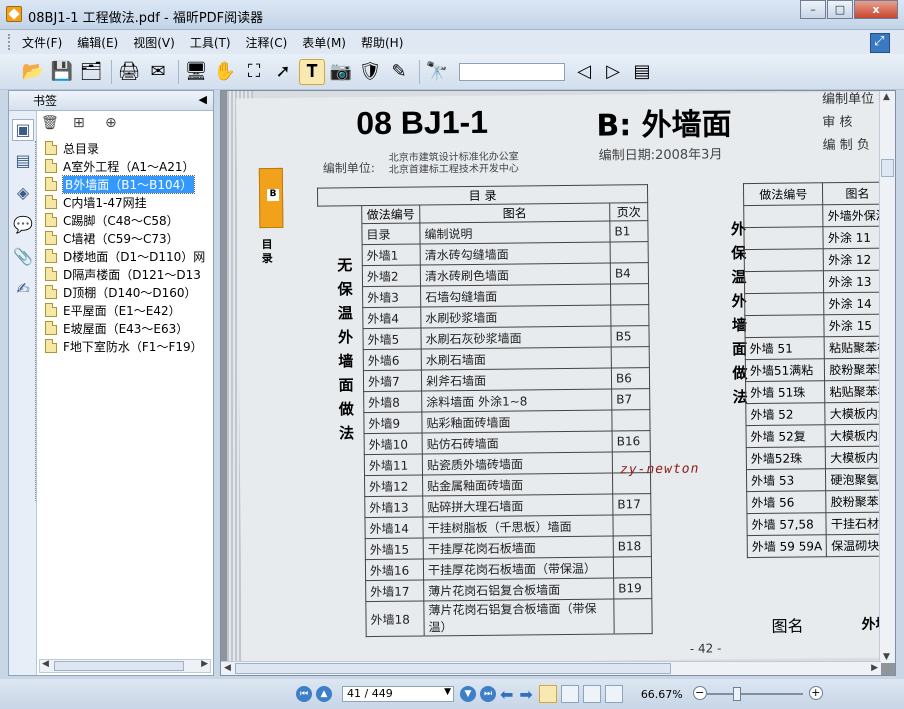 This screenshot has height=709, width=904. Describe the element at coordinates (506, 694) in the screenshot. I see `back-icon: ⬅` at that location.